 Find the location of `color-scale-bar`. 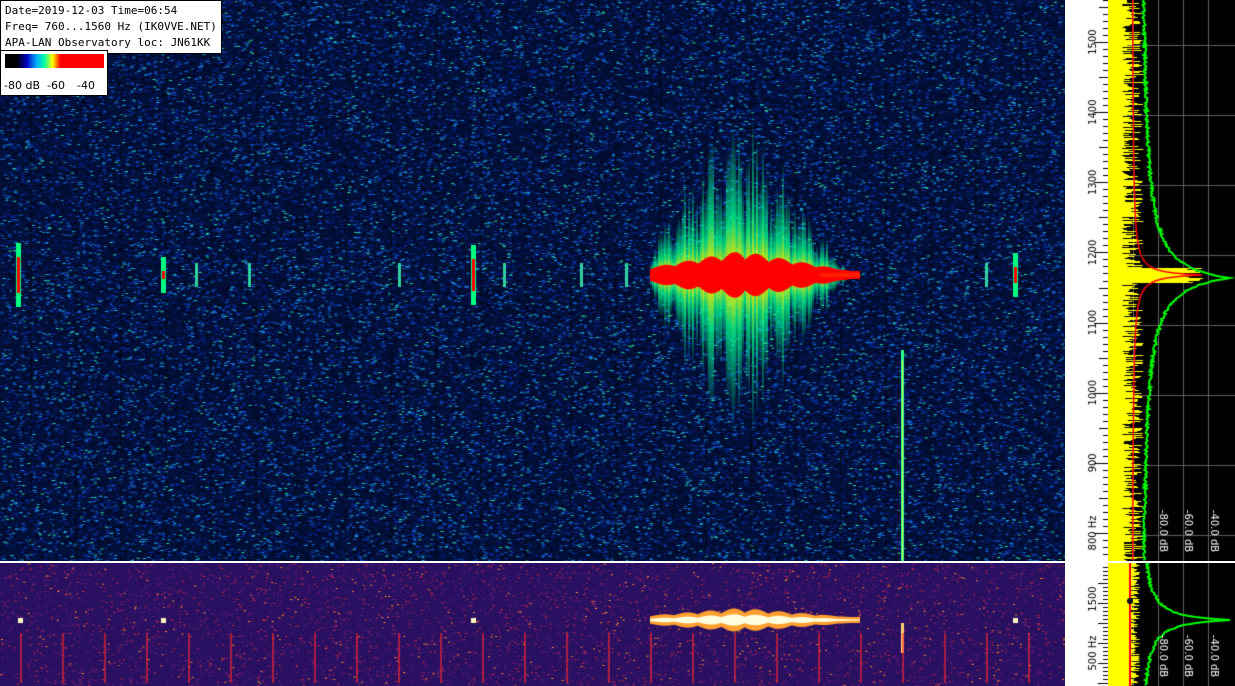

color-scale-bar is located at coordinates (54, 61).